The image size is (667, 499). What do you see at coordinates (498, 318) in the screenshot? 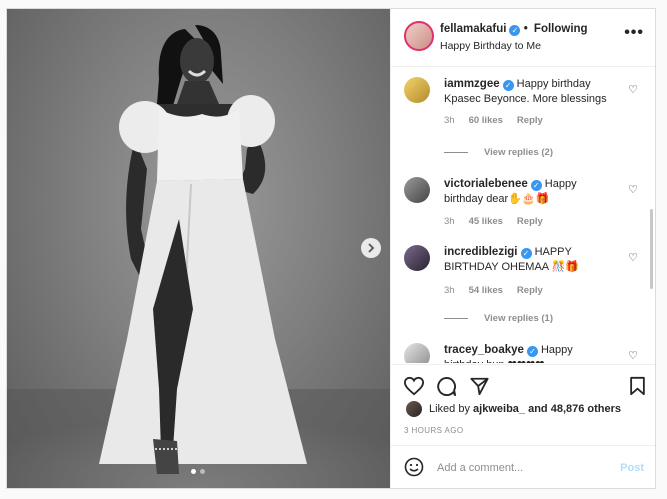
I see `view-replies-button: View replies (1)` at bounding box center [498, 318].